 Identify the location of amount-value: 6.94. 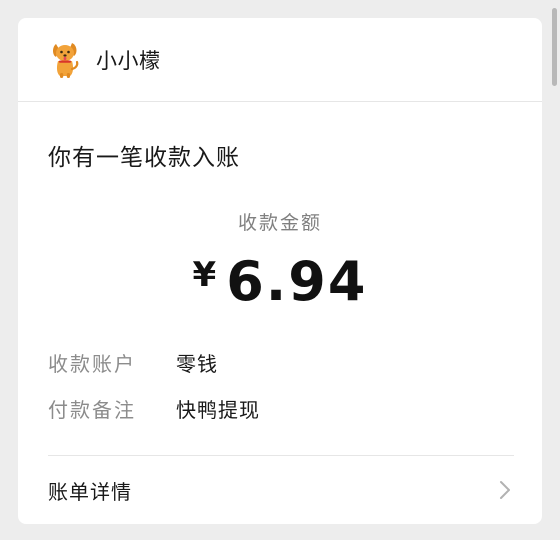
(297, 281).